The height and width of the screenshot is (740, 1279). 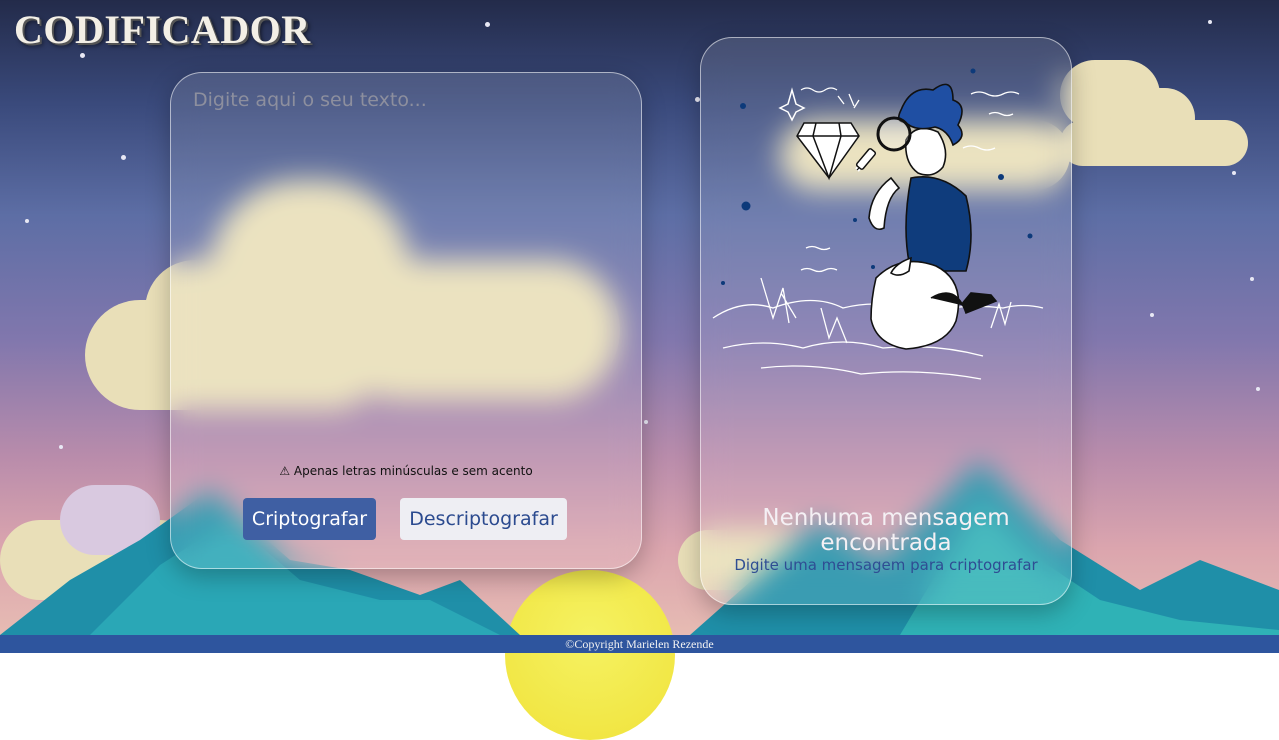 What do you see at coordinates (406, 471) in the screenshot?
I see `input-warning: ⚠ Apenas letras minúsculas e sem acento` at bounding box center [406, 471].